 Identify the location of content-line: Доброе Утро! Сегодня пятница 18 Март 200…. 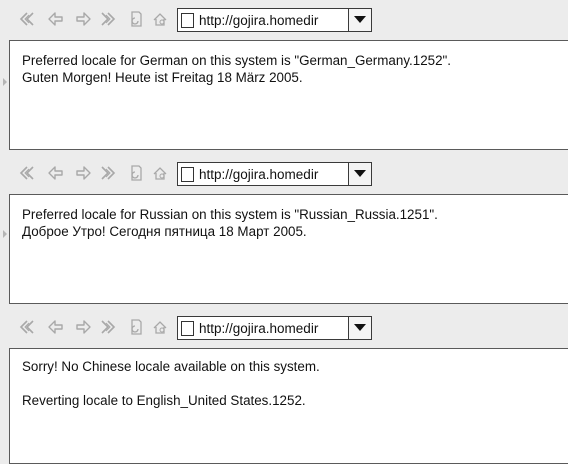
(164, 231).